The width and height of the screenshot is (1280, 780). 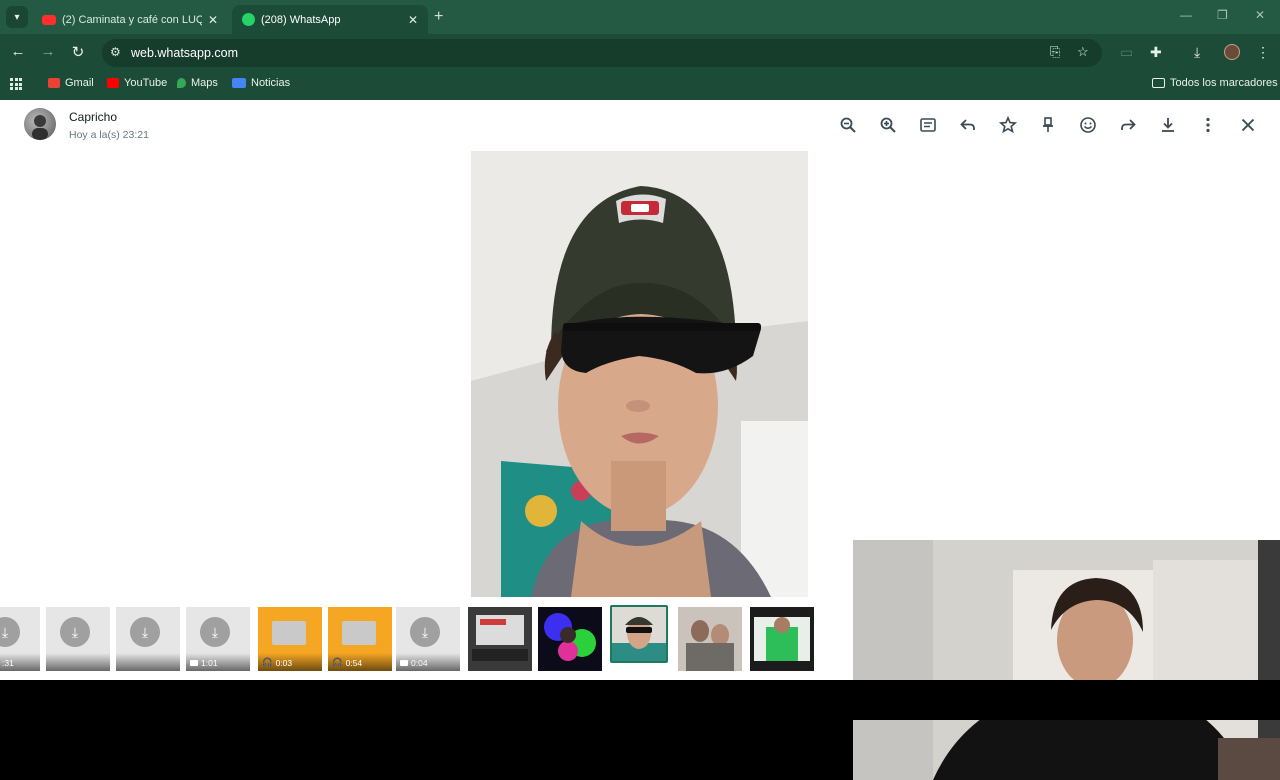 I want to click on bookmark-youtube: YouTube, so click(x=137, y=83).